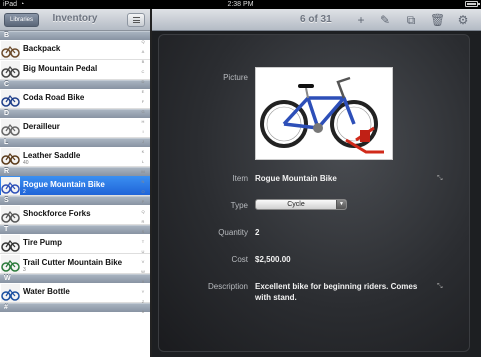  I want to click on item-quantity: 3, so click(24, 270).